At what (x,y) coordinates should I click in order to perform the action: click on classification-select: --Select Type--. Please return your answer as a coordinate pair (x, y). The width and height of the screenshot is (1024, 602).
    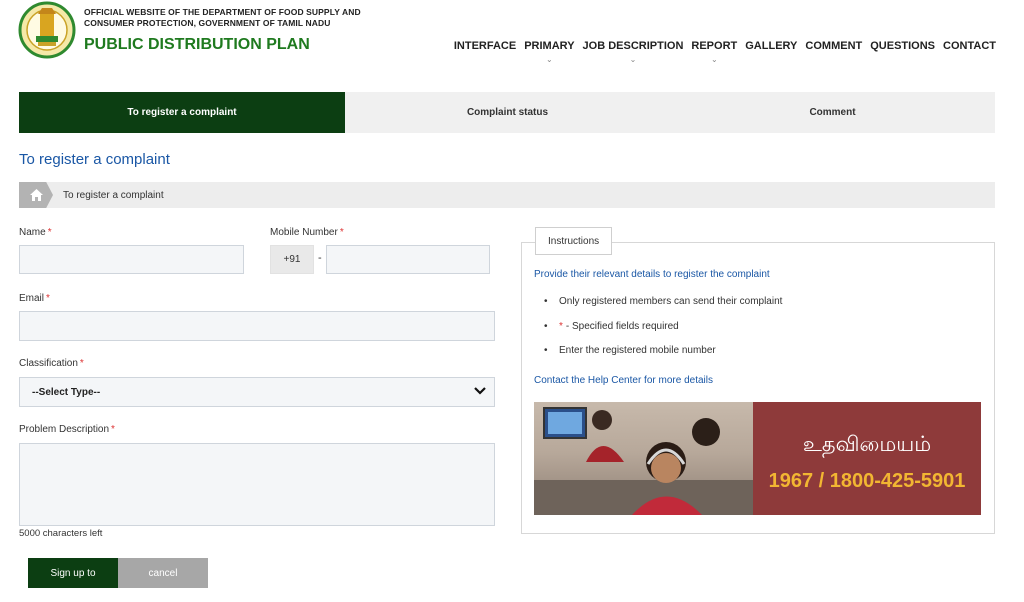
    Looking at the image, I should click on (257, 392).